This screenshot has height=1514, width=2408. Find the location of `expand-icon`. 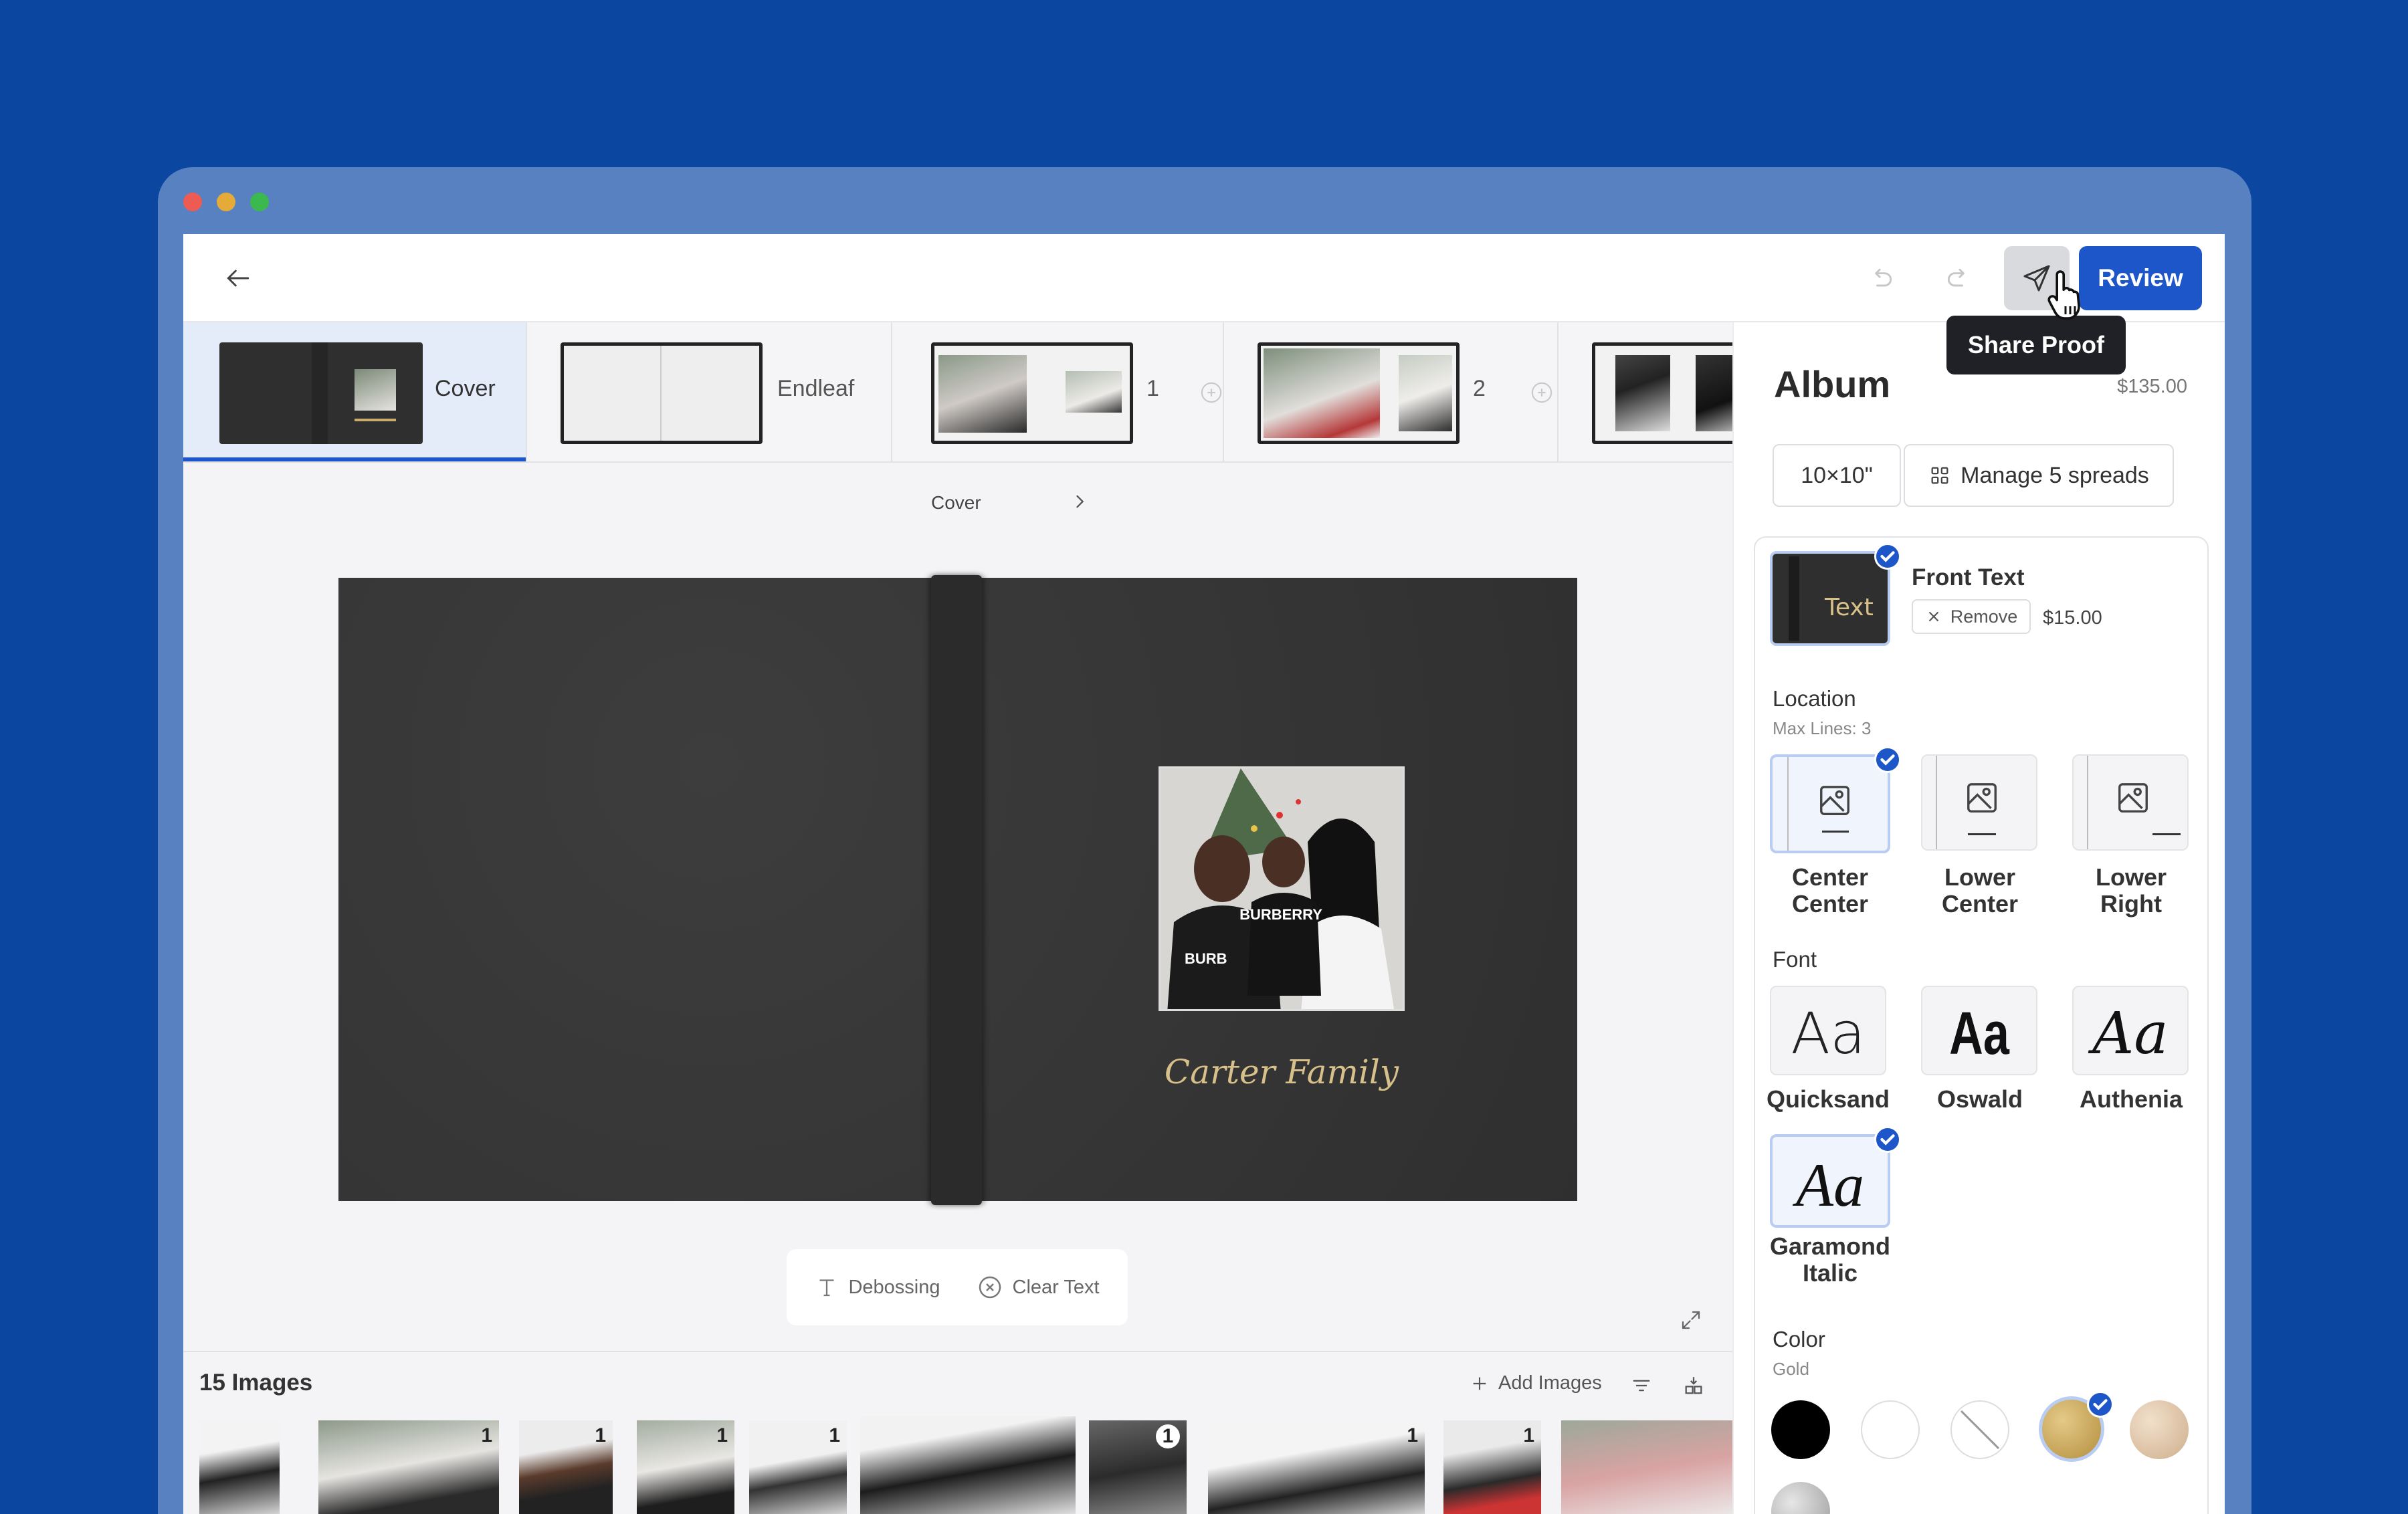

expand-icon is located at coordinates (1691, 1320).